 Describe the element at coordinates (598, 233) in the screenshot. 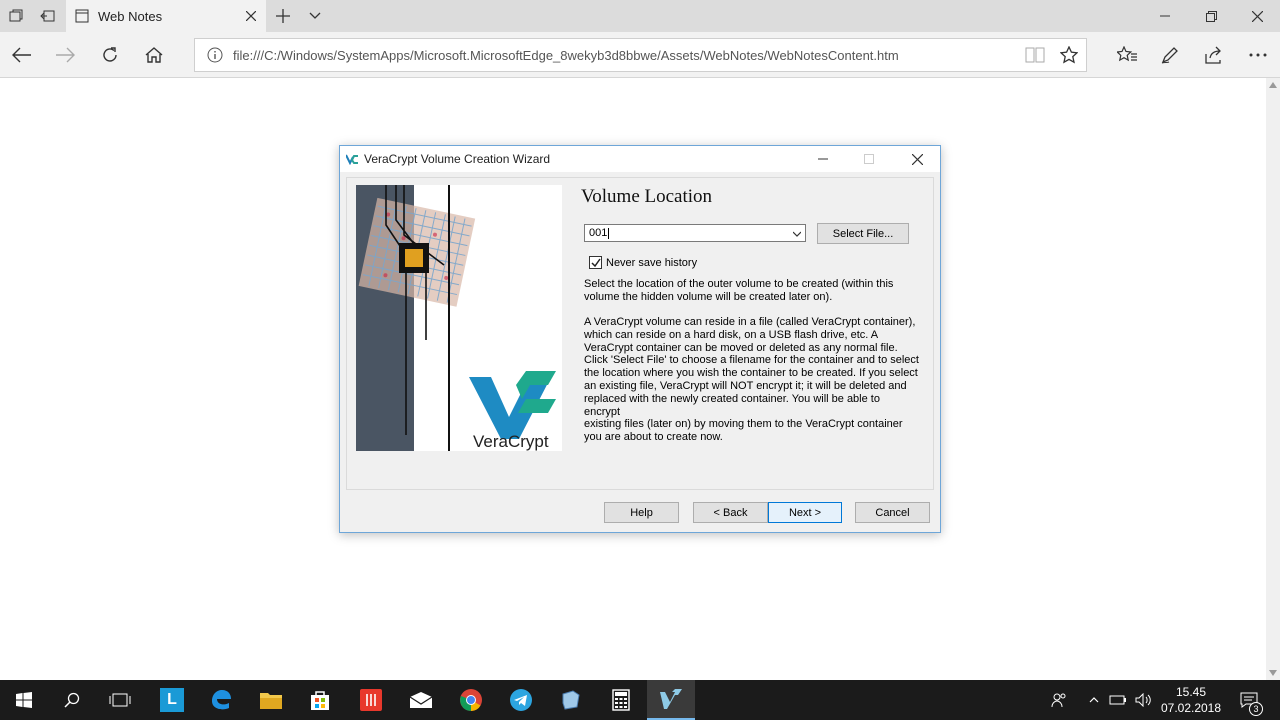

I see `combo-value: 001` at that location.